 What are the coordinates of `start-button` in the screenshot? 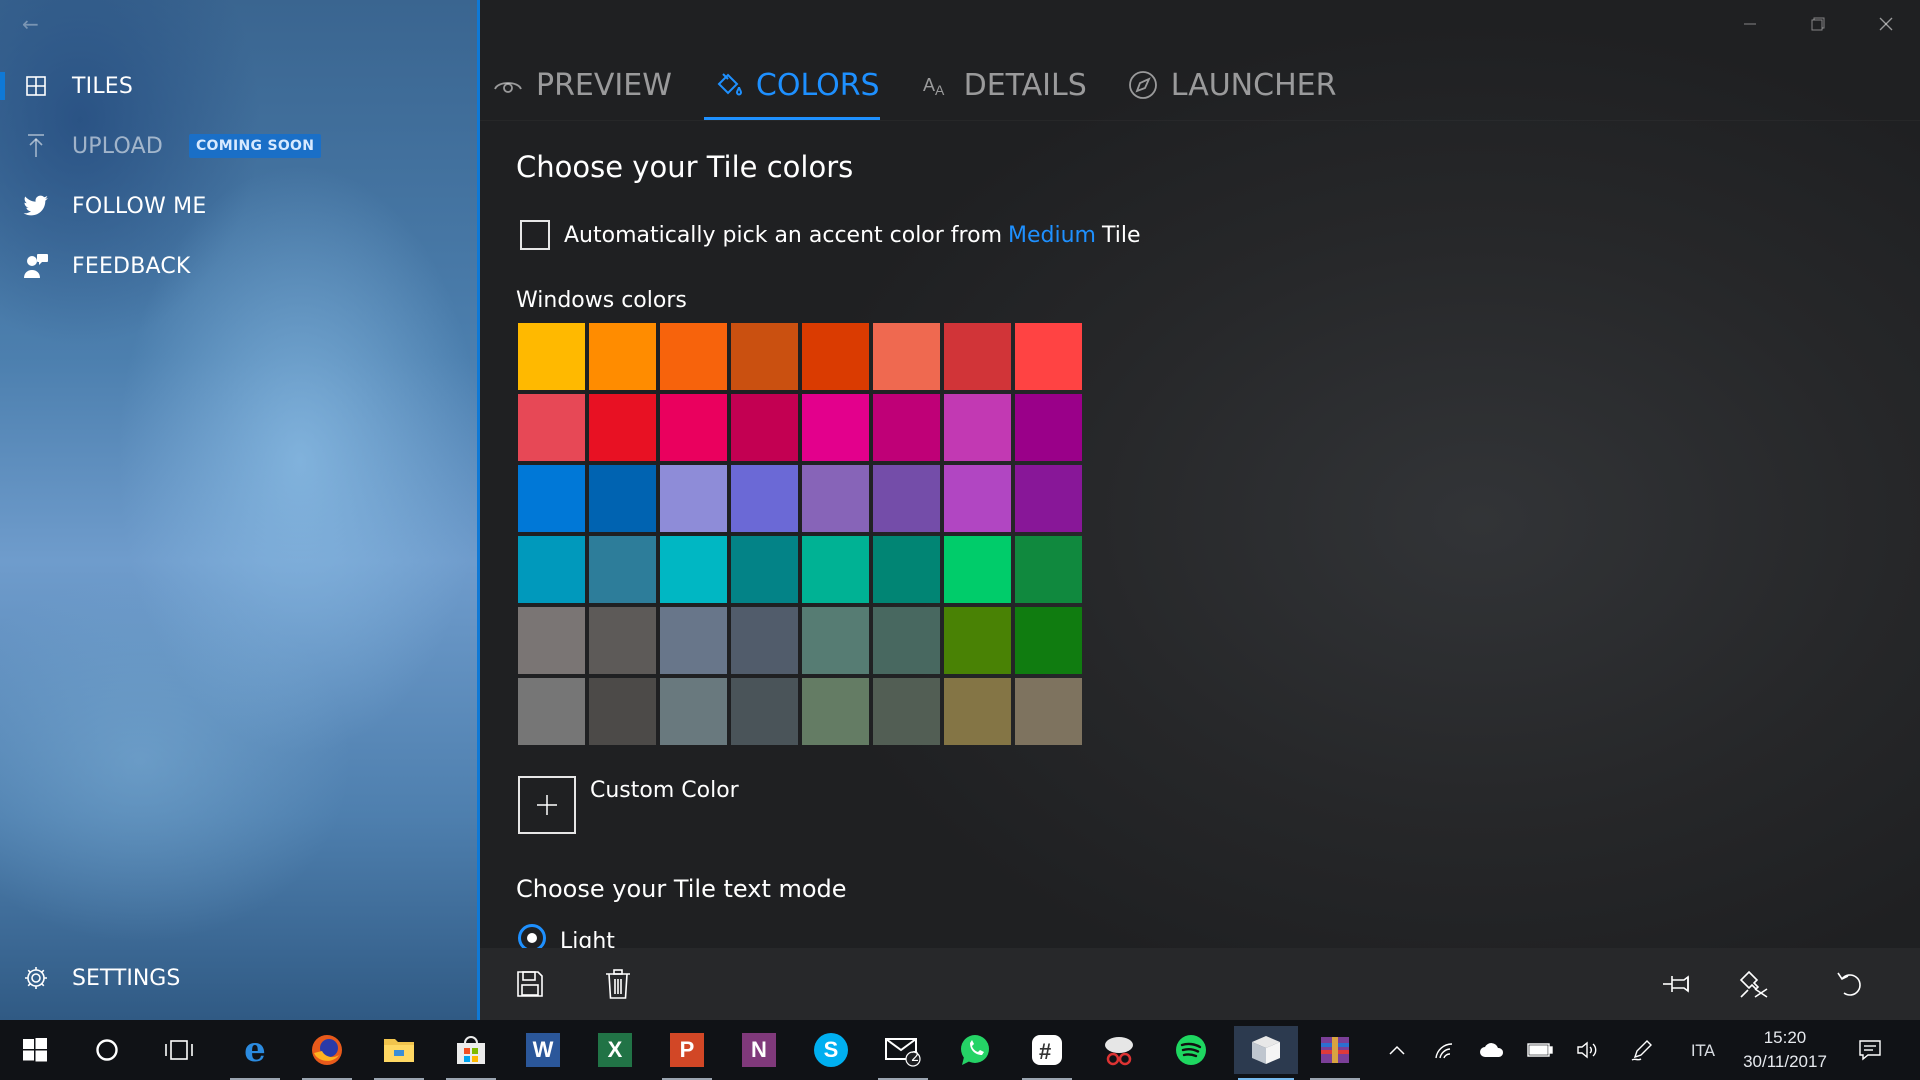 It's located at (35, 1050).